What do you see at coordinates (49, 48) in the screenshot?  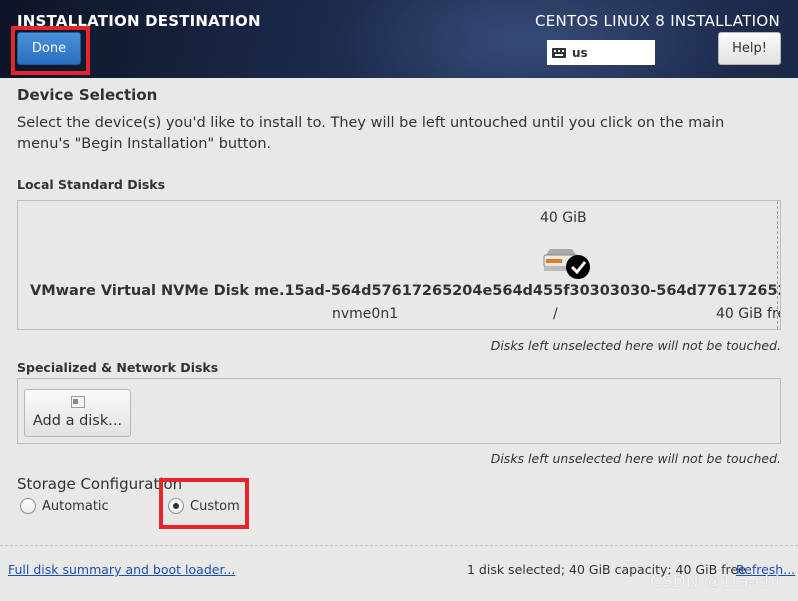 I see `done-button: Done` at bounding box center [49, 48].